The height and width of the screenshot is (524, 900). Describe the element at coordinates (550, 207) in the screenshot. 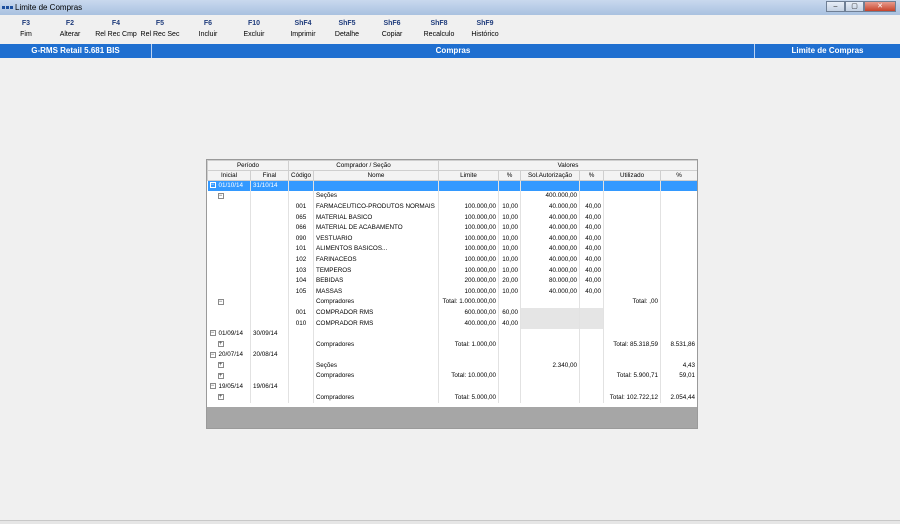

I see `cell-sol: 40.000,00` at that location.